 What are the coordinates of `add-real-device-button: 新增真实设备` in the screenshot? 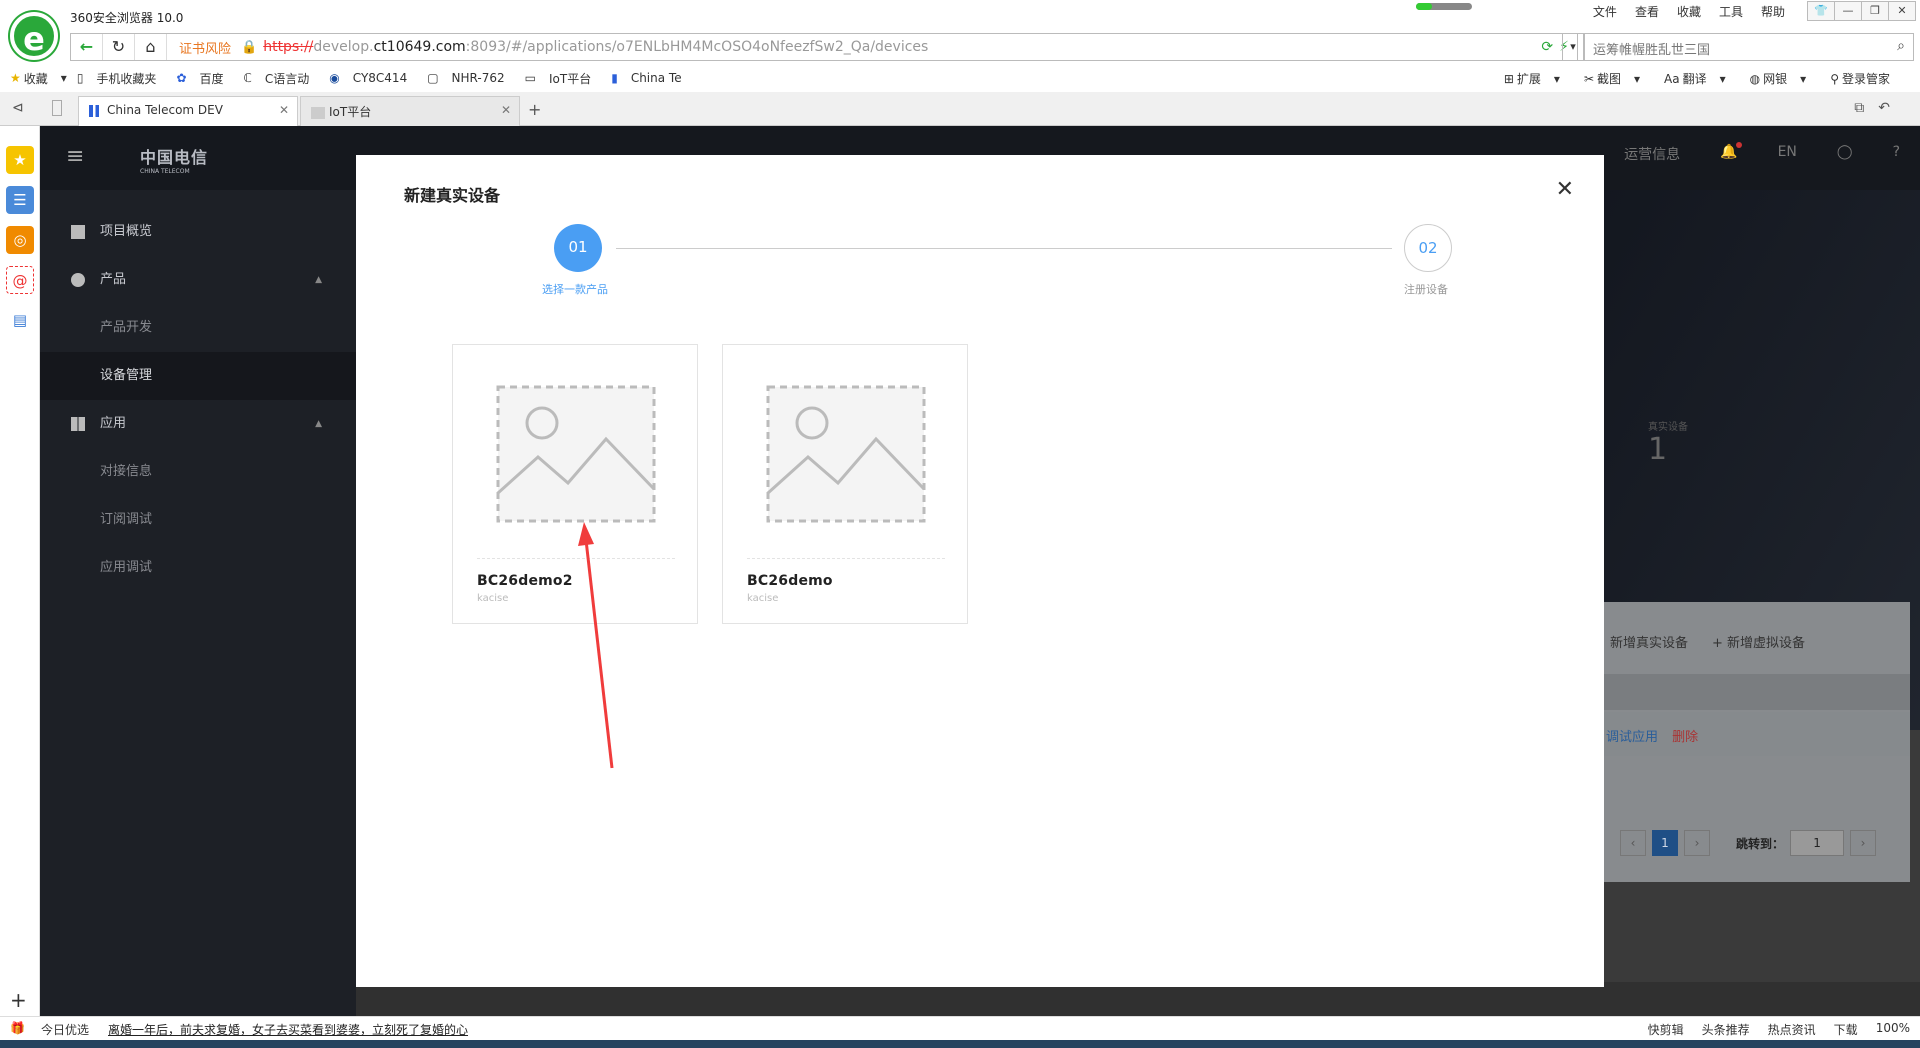 It's located at (1649, 641).